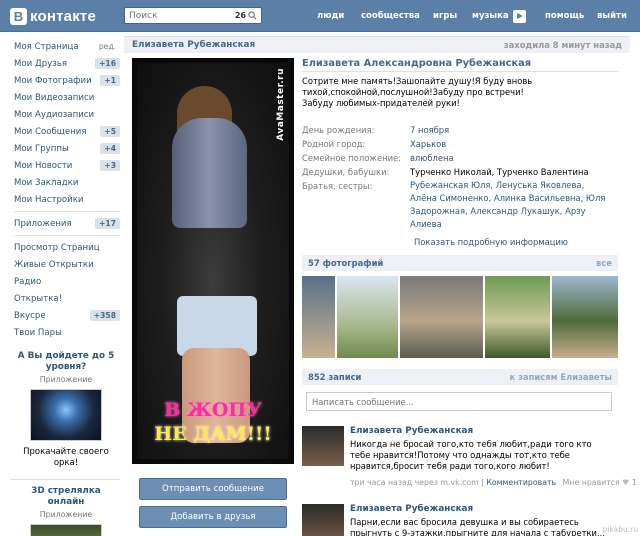 The height and width of the screenshot is (536, 640). Describe the element at coordinates (460, 130) in the screenshot. I see `info-row-birthday: День рождения: 7 ноября` at that location.